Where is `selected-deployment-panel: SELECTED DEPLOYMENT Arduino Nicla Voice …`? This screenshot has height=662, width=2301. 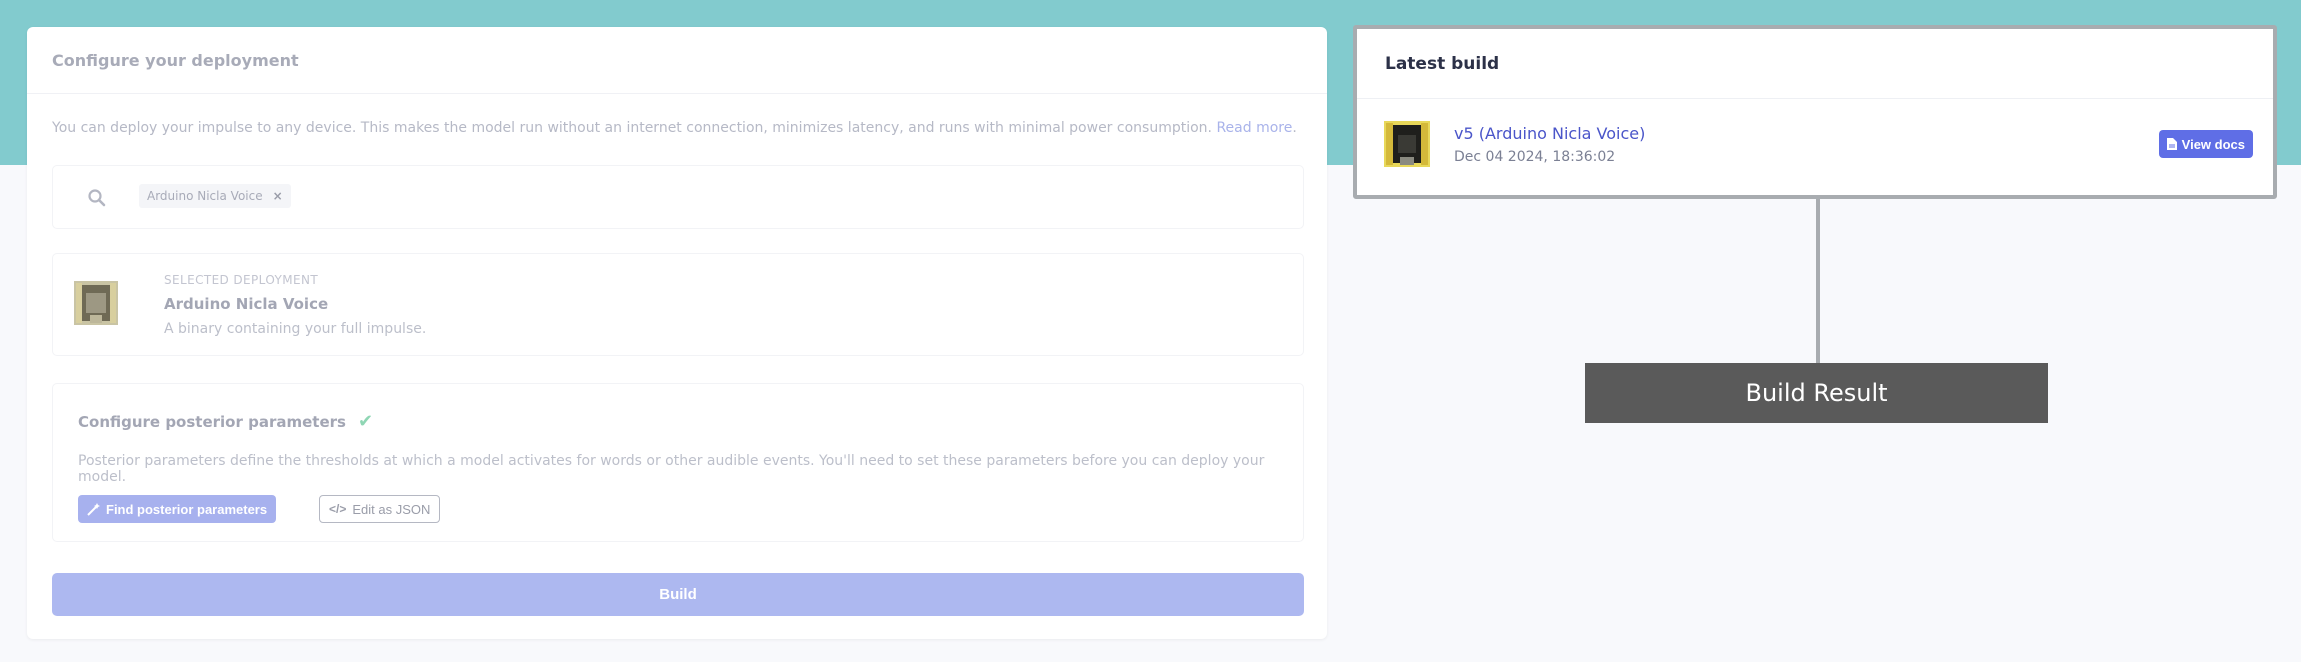
selected-deployment-panel: SELECTED DEPLOYMENT Arduino Nicla Voice … is located at coordinates (678, 304).